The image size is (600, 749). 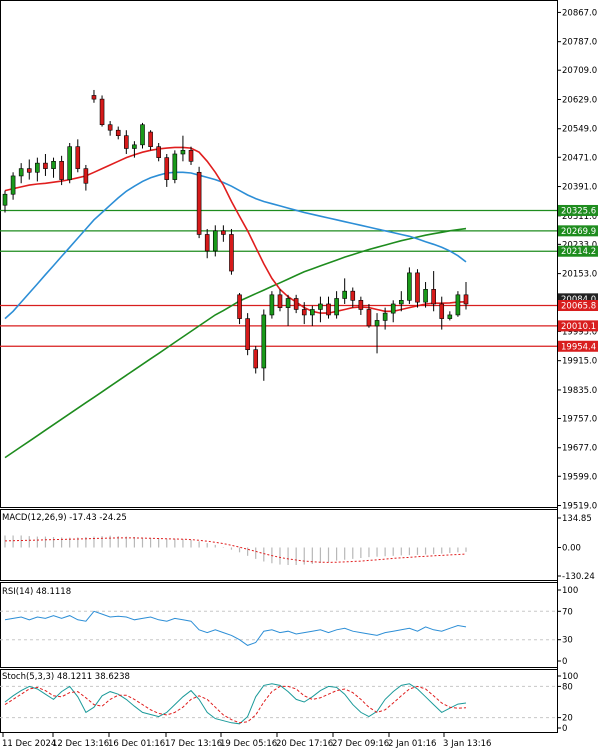 What do you see at coordinates (579, 507) in the screenshot?
I see `price-tick-label: 19519.0` at bounding box center [579, 507].